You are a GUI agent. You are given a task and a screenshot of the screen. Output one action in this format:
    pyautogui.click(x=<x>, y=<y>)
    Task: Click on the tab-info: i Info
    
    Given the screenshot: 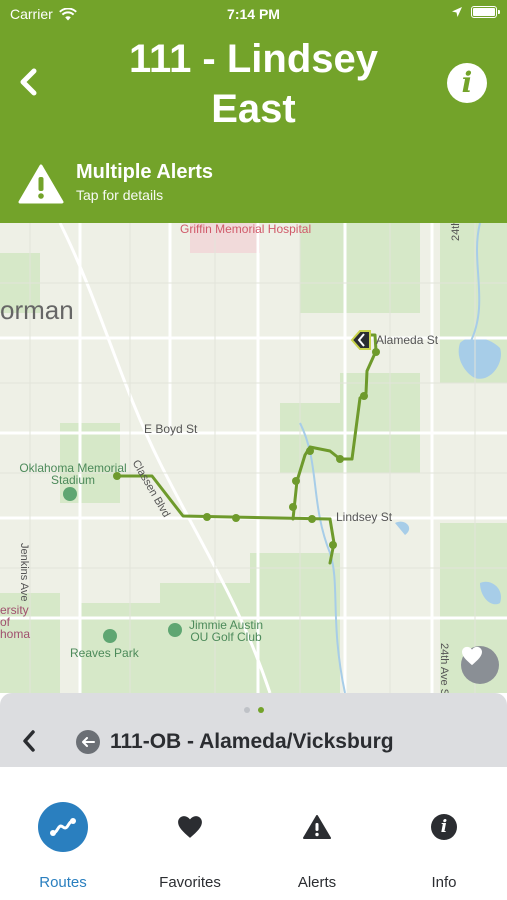 What is the action you would take?
    pyautogui.click(x=444, y=833)
    